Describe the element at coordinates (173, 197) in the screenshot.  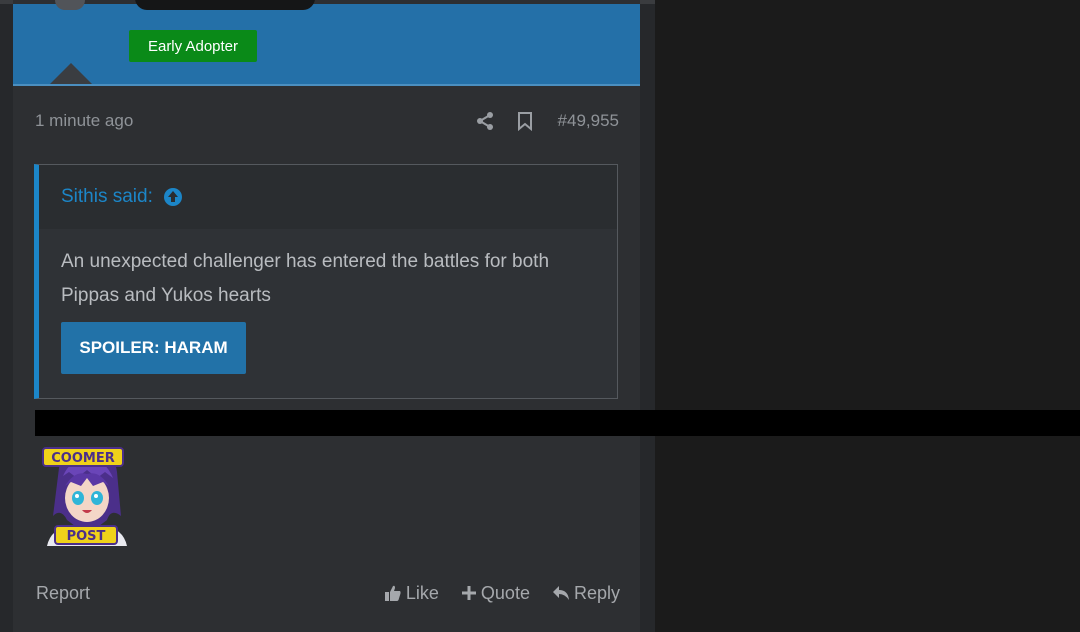
I see `arrow-up-circle-icon` at that location.